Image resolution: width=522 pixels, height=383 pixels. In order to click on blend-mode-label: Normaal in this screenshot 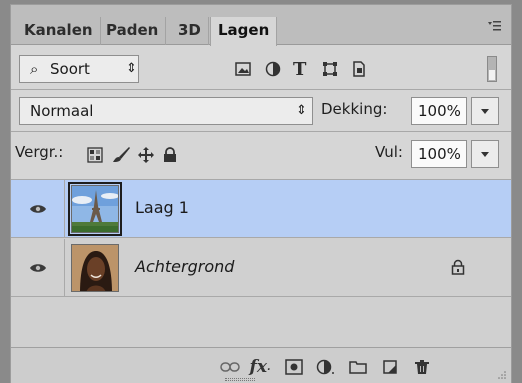, I will do `click(62, 111)`.